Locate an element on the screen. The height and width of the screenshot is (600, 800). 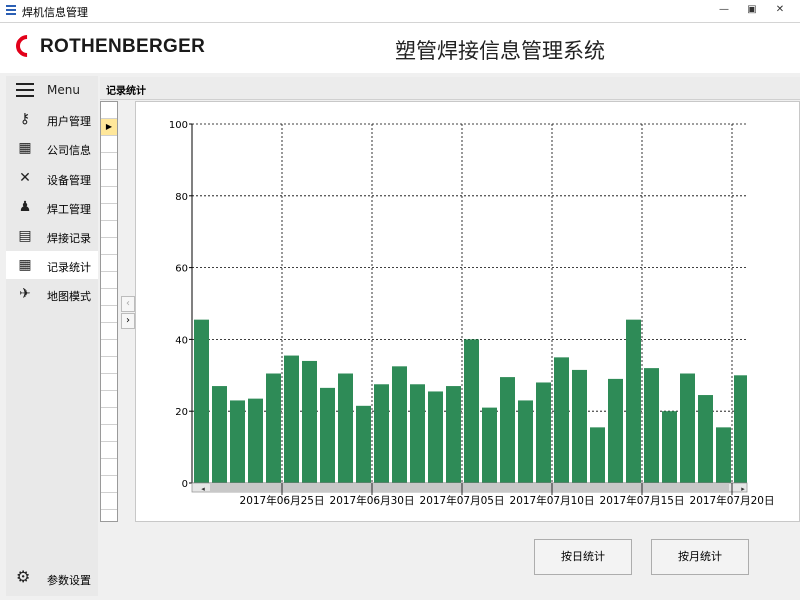
sidebar-item-label: 焊工管理 is located at coordinates (69, 209).